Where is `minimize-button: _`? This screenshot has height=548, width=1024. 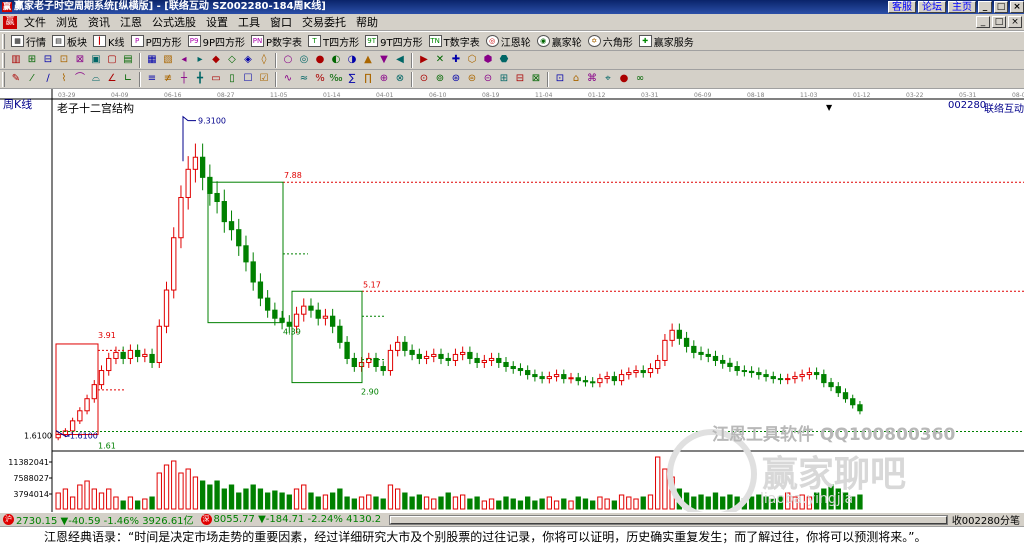 minimize-button: _ is located at coordinates (985, 7).